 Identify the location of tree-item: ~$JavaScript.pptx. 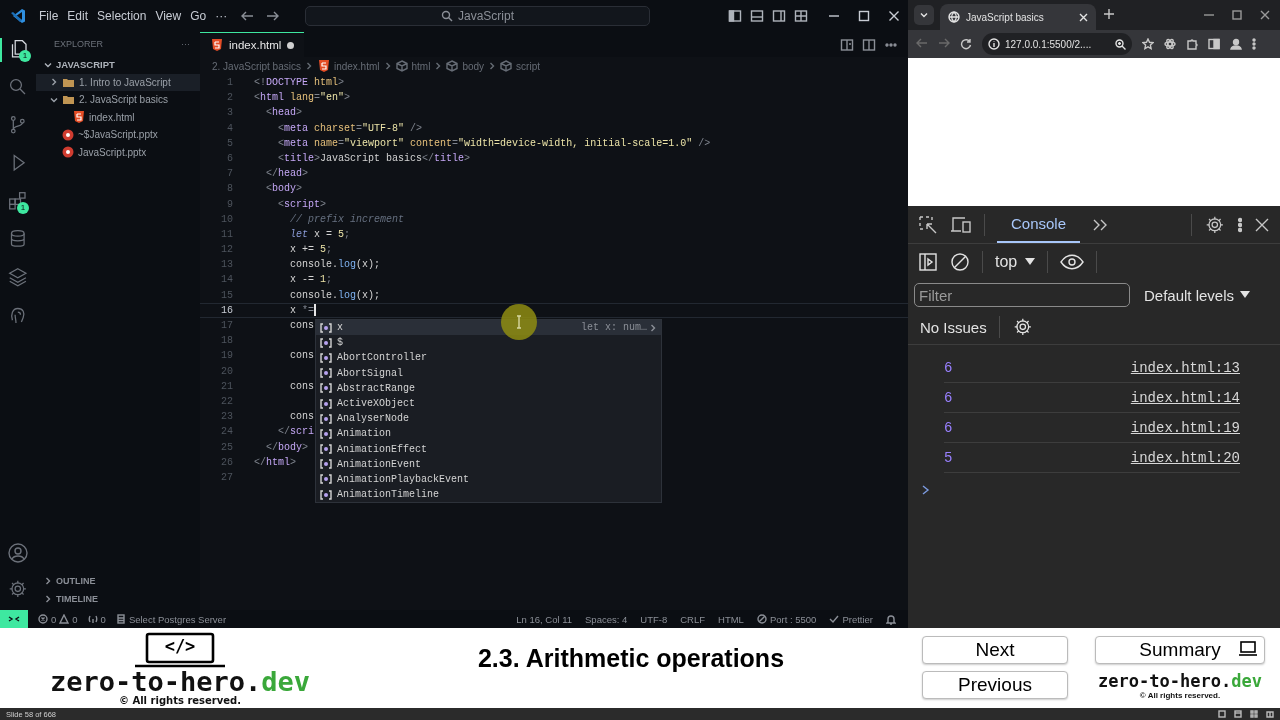
(118, 135).